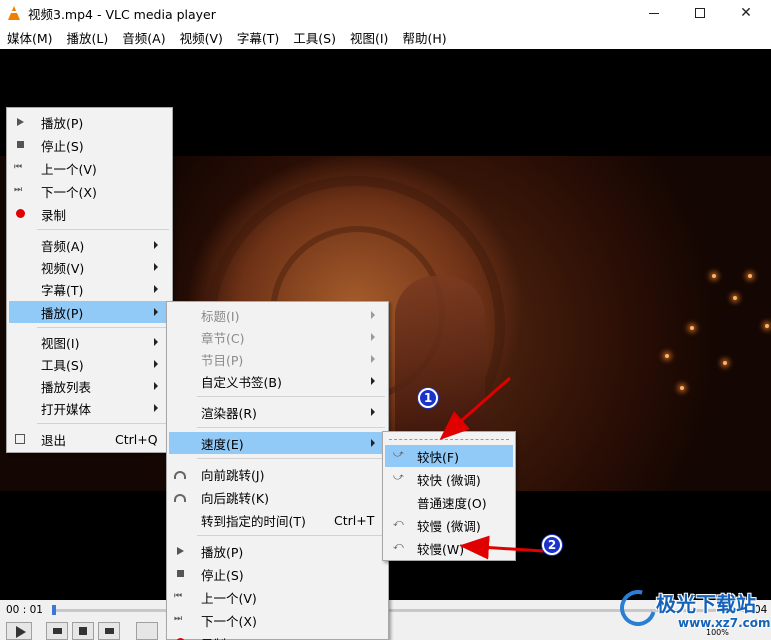  I want to click on arrow-to-faster, so click(475, 408).